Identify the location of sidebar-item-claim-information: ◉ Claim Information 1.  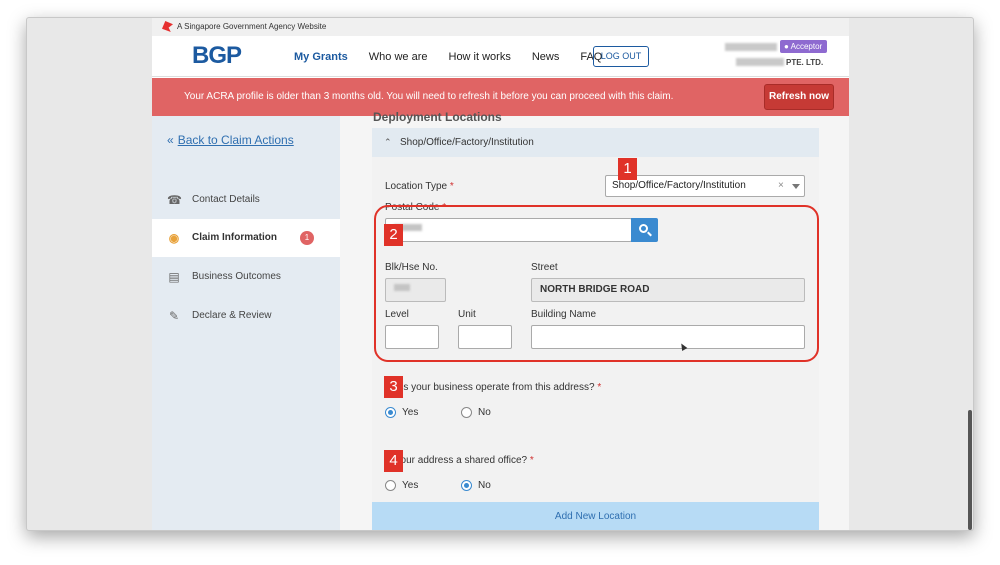
(246, 238).